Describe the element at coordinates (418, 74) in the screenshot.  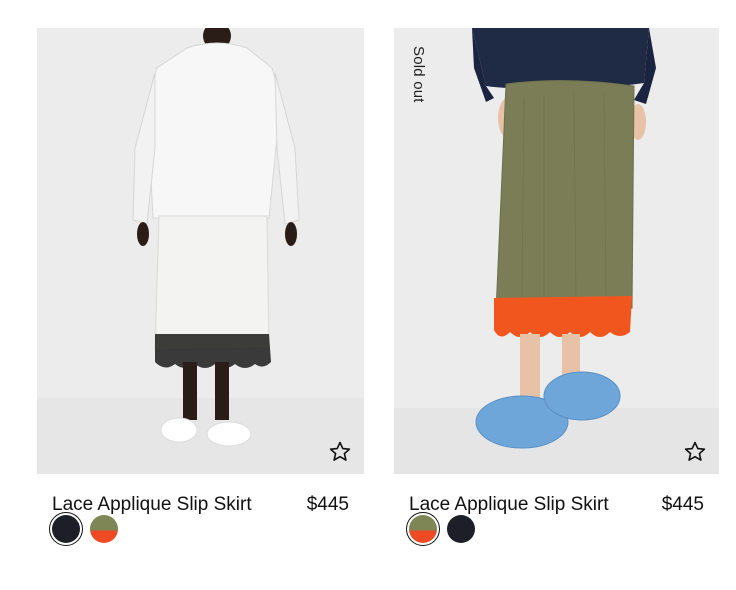
I see `sold-out-badge: Sold out` at that location.